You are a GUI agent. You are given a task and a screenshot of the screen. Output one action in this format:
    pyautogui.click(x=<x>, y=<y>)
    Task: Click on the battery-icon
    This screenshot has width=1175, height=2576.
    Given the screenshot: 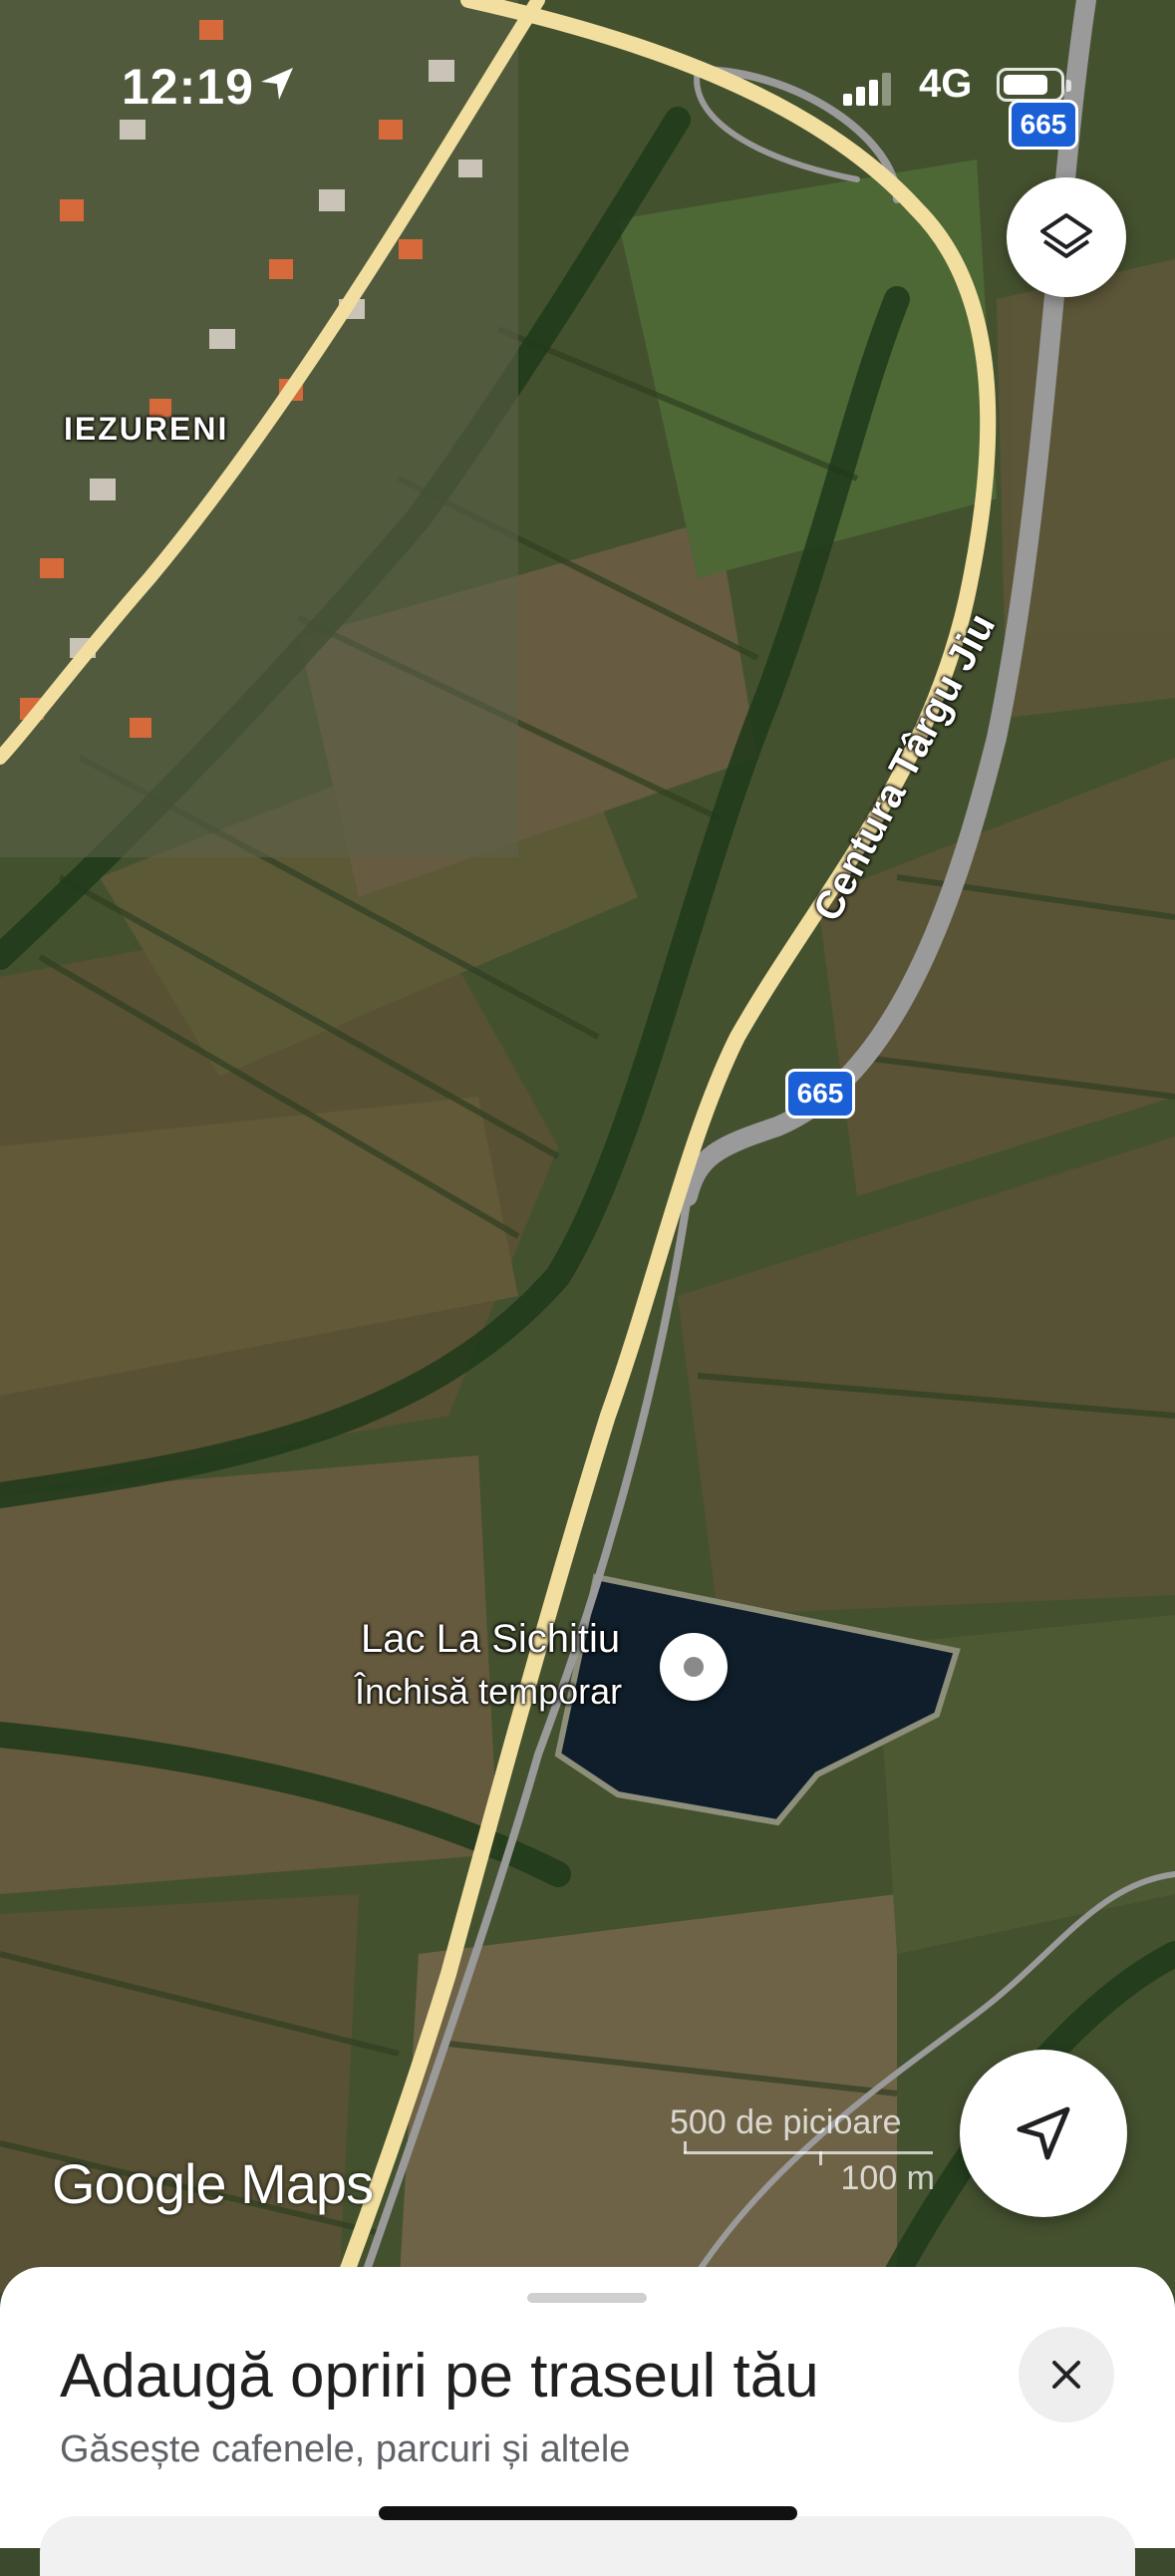 What is the action you would take?
    pyautogui.click(x=1034, y=85)
    